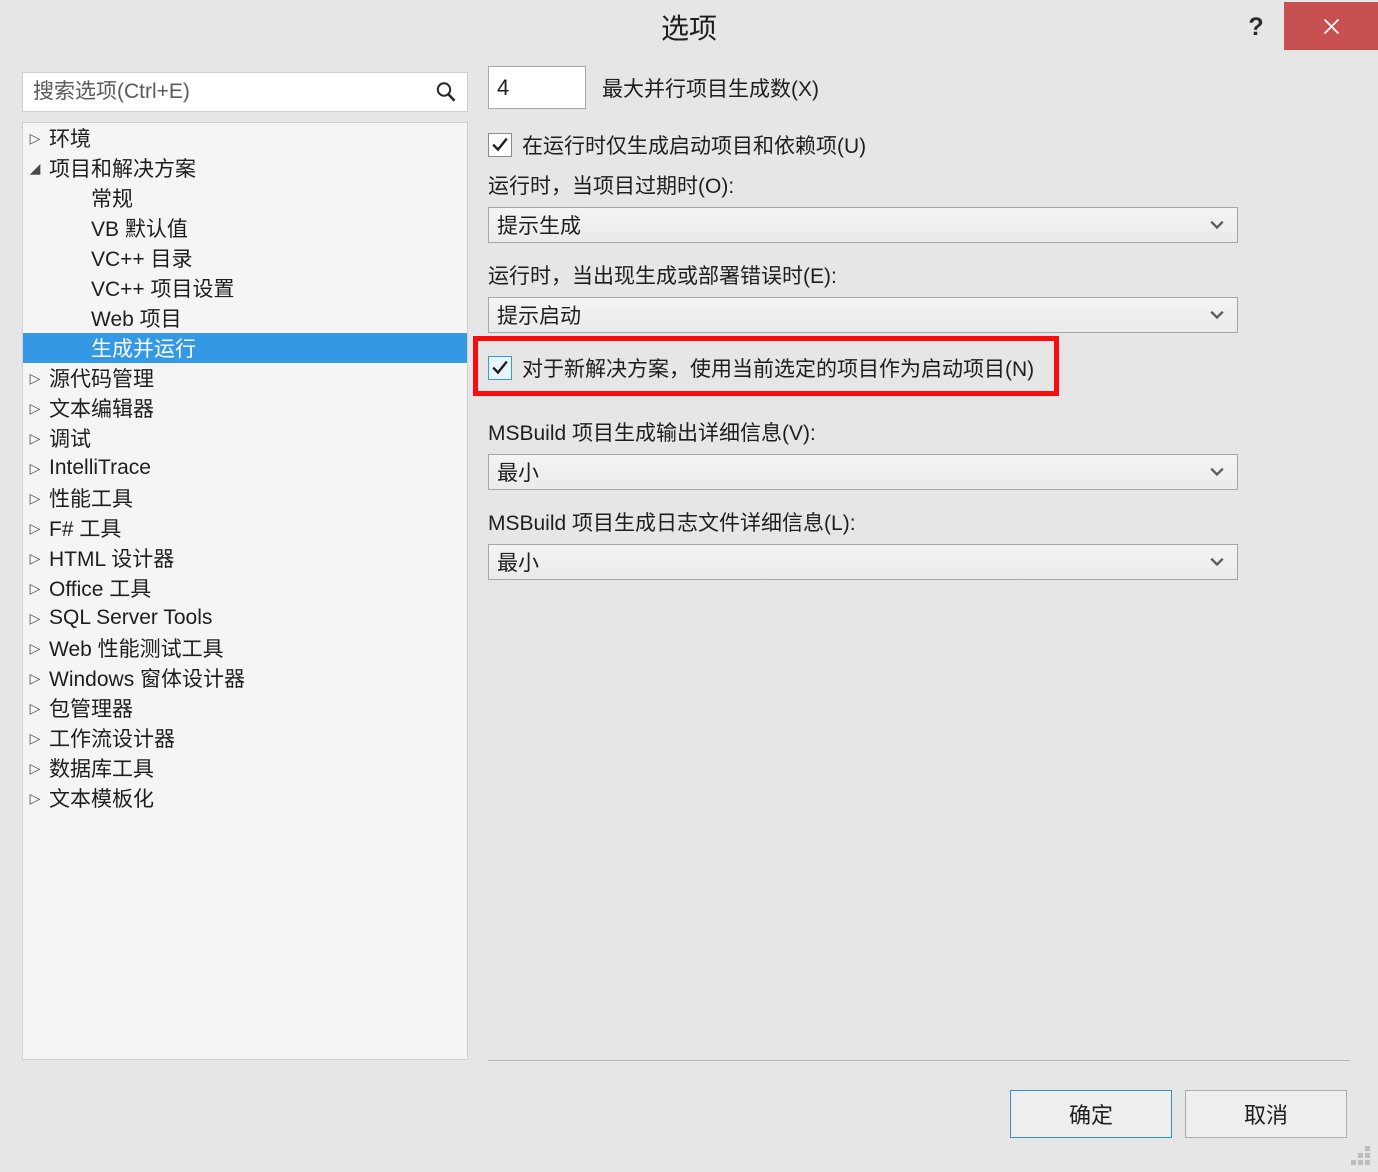 This screenshot has width=1378, height=1172. Describe the element at coordinates (245, 708) in the screenshot. I see `tree-item: ▷ 包管理器` at that location.